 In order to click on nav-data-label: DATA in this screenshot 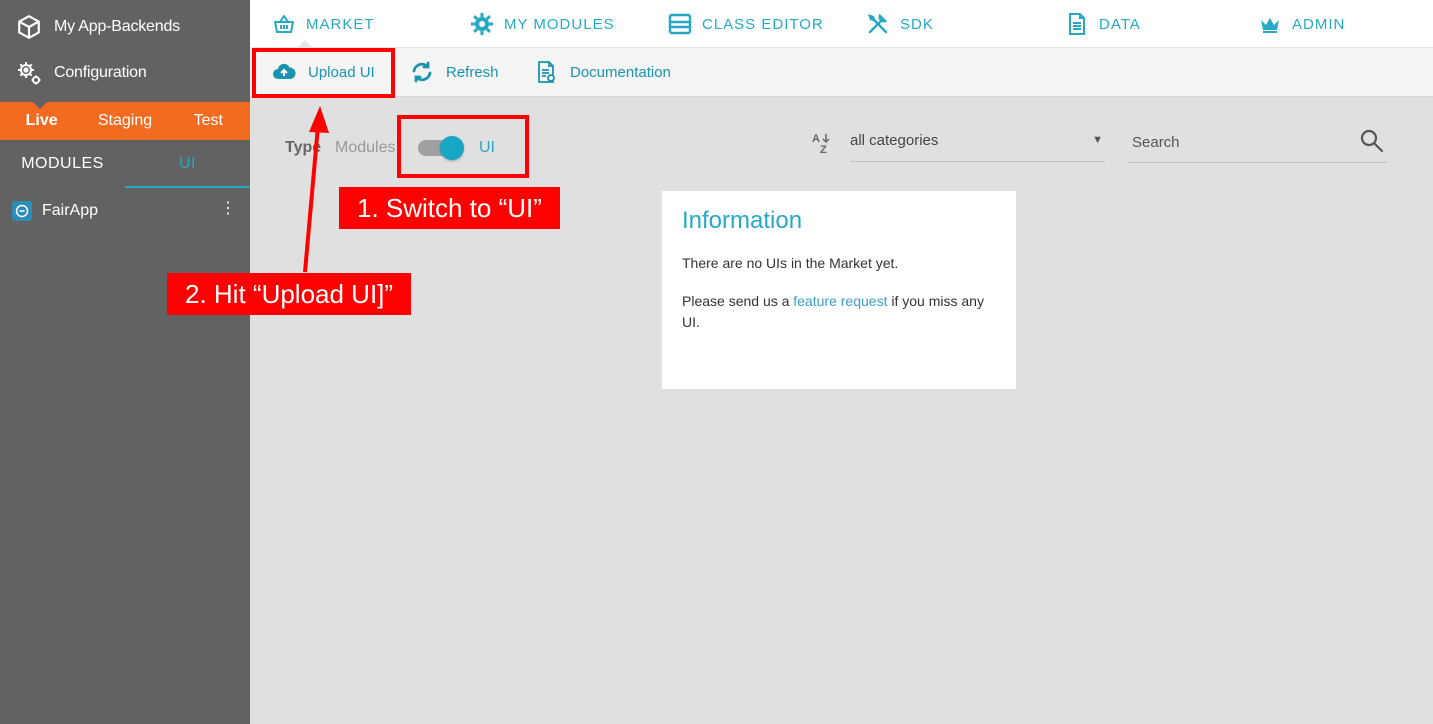, I will do `click(1120, 24)`.